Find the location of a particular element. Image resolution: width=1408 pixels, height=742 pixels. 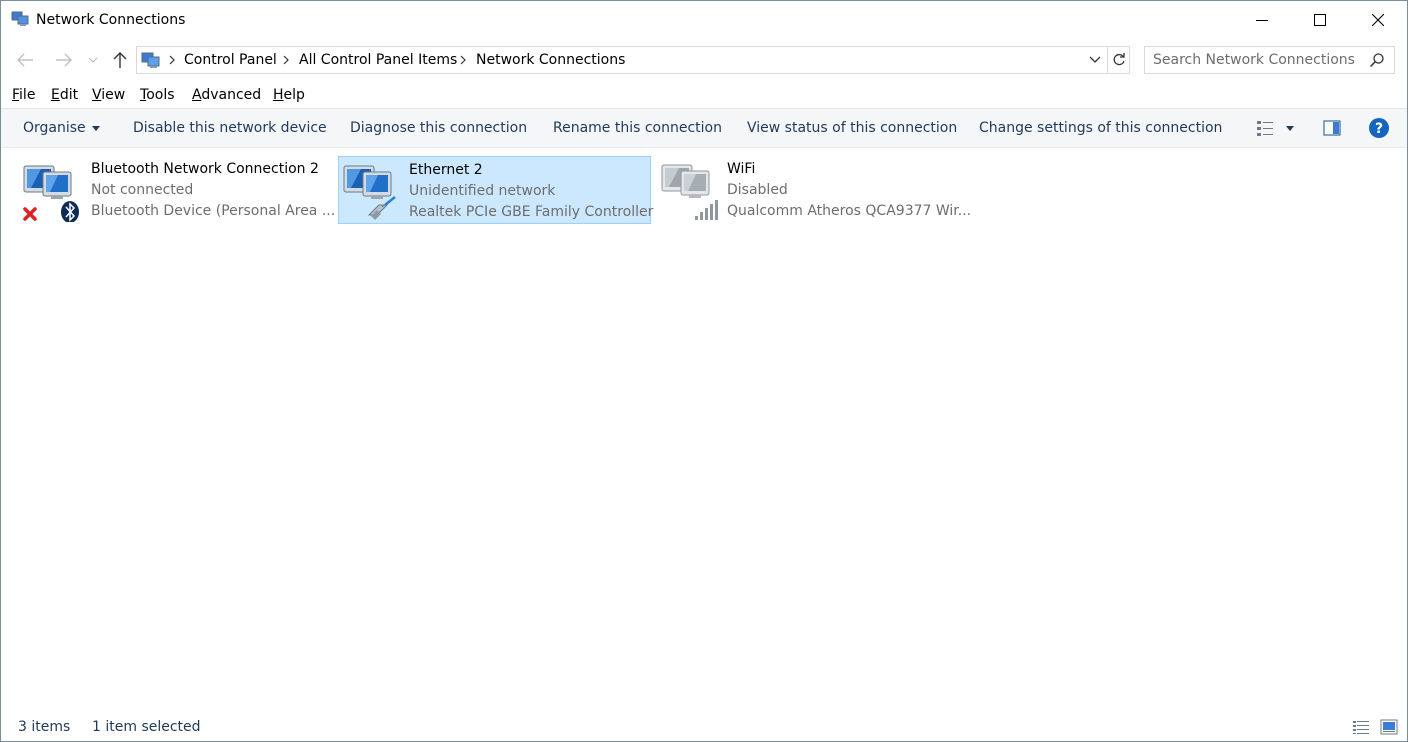

recent-locations-button is located at coordinates (93, 60).